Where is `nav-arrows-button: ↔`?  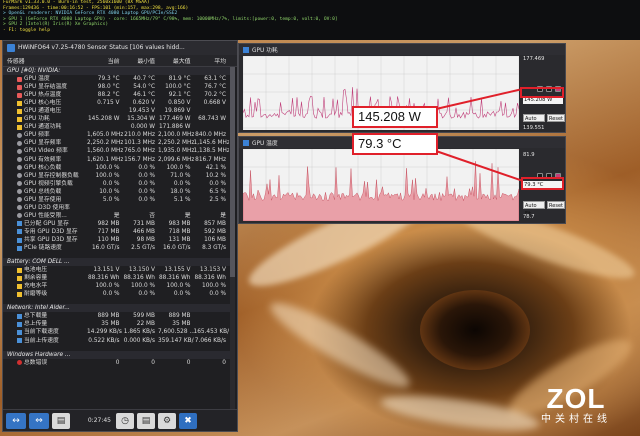
nav-arrows-button: ↔ is located at coordinates (16, 420).